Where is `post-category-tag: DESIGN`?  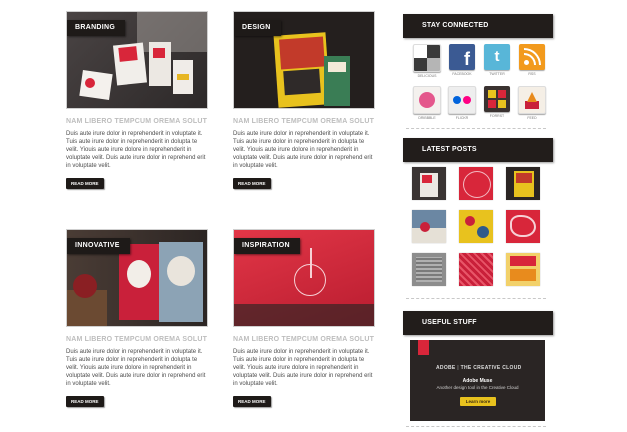 post-category-tag: DESIGN is located at coordinates (257, 28).